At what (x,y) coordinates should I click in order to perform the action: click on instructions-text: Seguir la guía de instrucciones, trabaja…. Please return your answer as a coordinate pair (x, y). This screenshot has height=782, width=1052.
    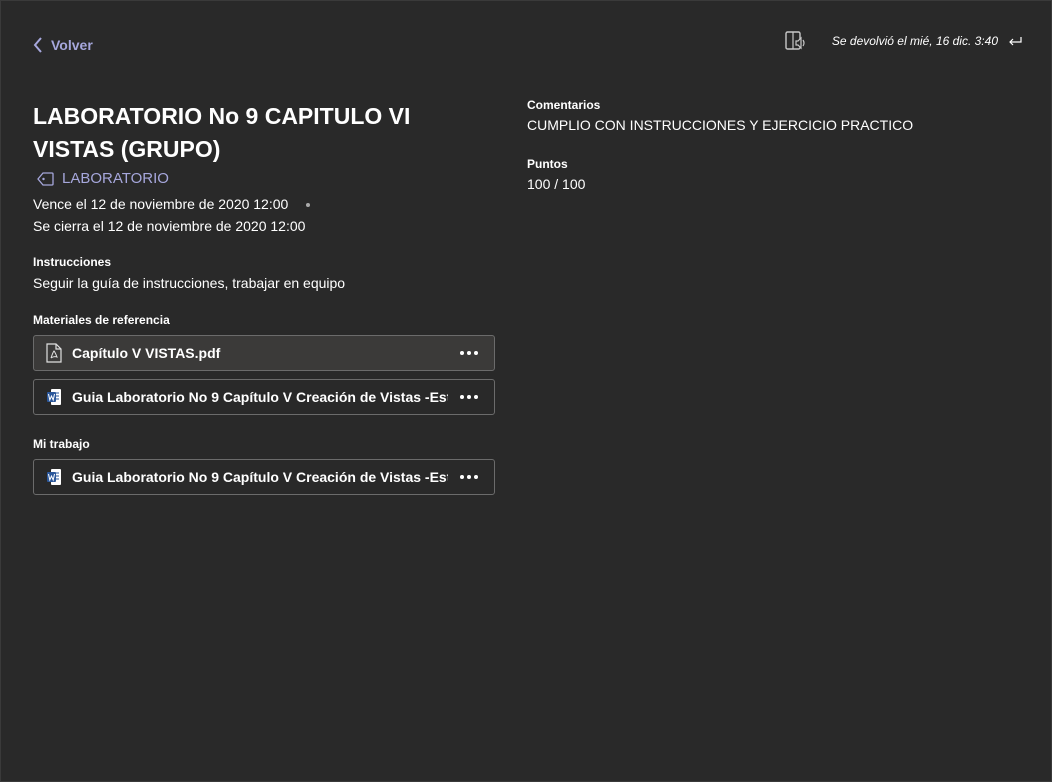
    Looking at the image, I should click on (189, 283).